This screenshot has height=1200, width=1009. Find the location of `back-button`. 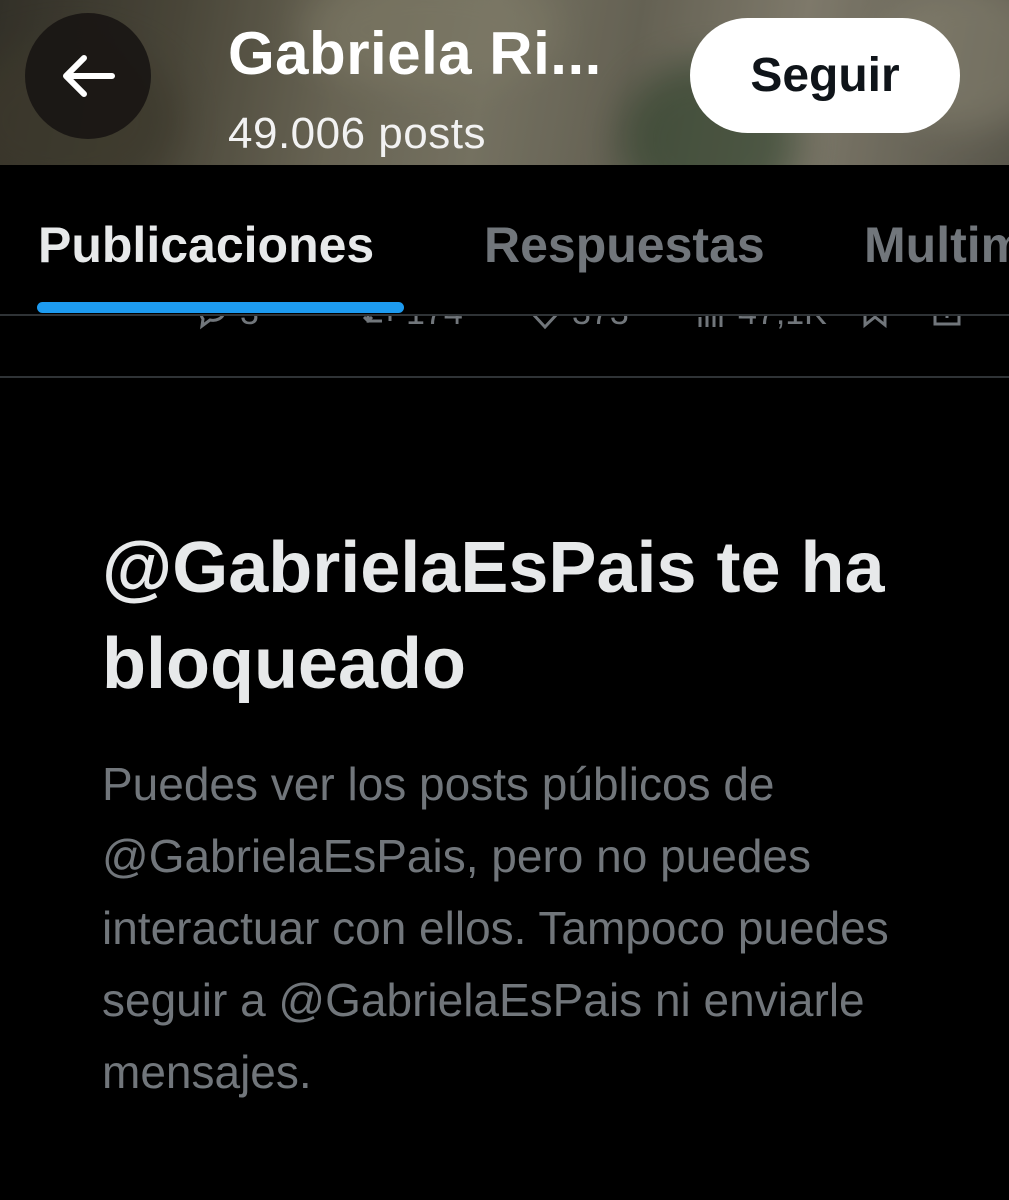

back-button is located at coordinates (88, 76).